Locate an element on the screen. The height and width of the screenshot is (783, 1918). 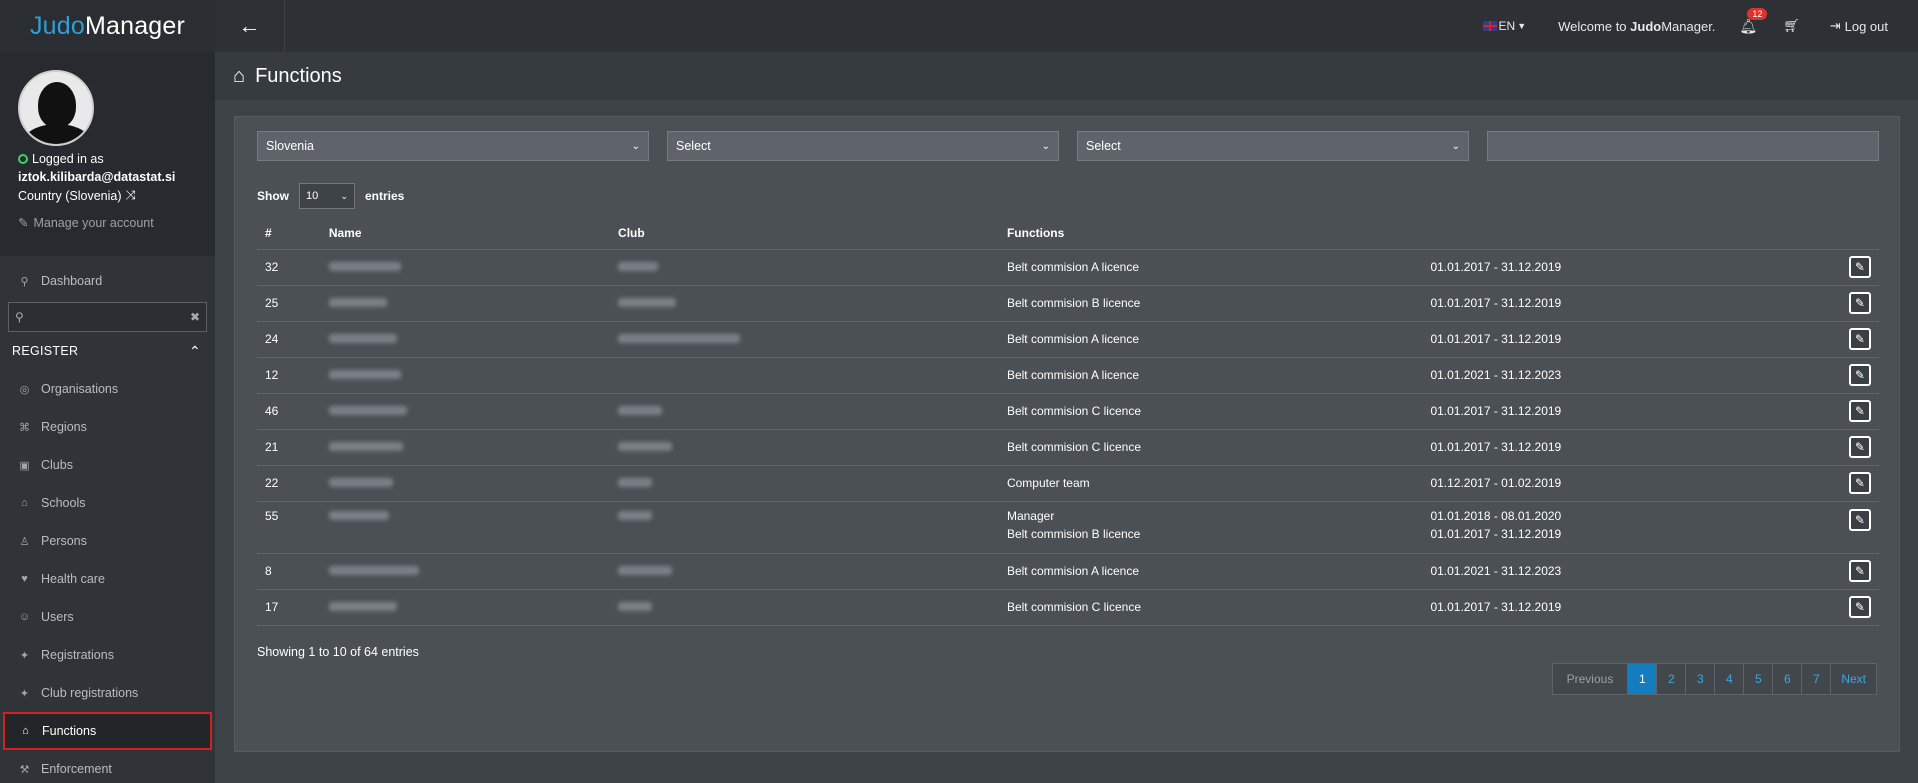
caret-down-icon: ▼ is located at coordinates (1522, 26).